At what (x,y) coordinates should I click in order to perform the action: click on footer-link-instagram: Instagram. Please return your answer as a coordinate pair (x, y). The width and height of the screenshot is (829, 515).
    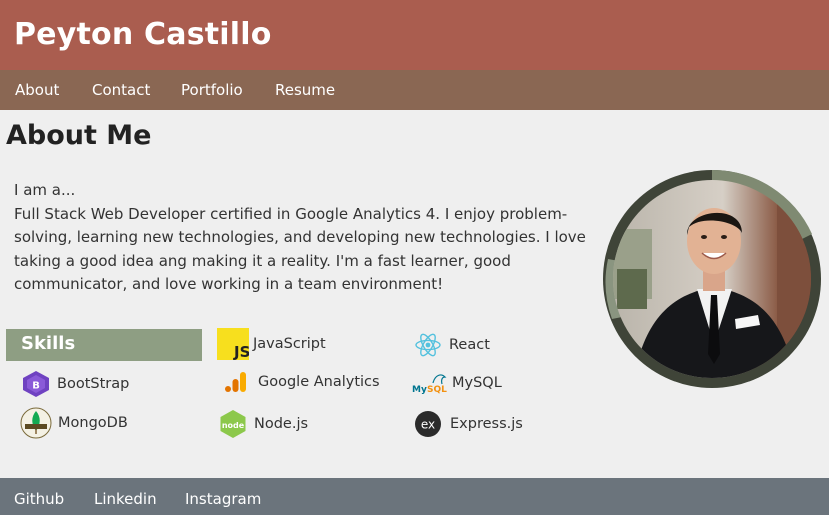
    Looking at the image, I should click on (223, 499).